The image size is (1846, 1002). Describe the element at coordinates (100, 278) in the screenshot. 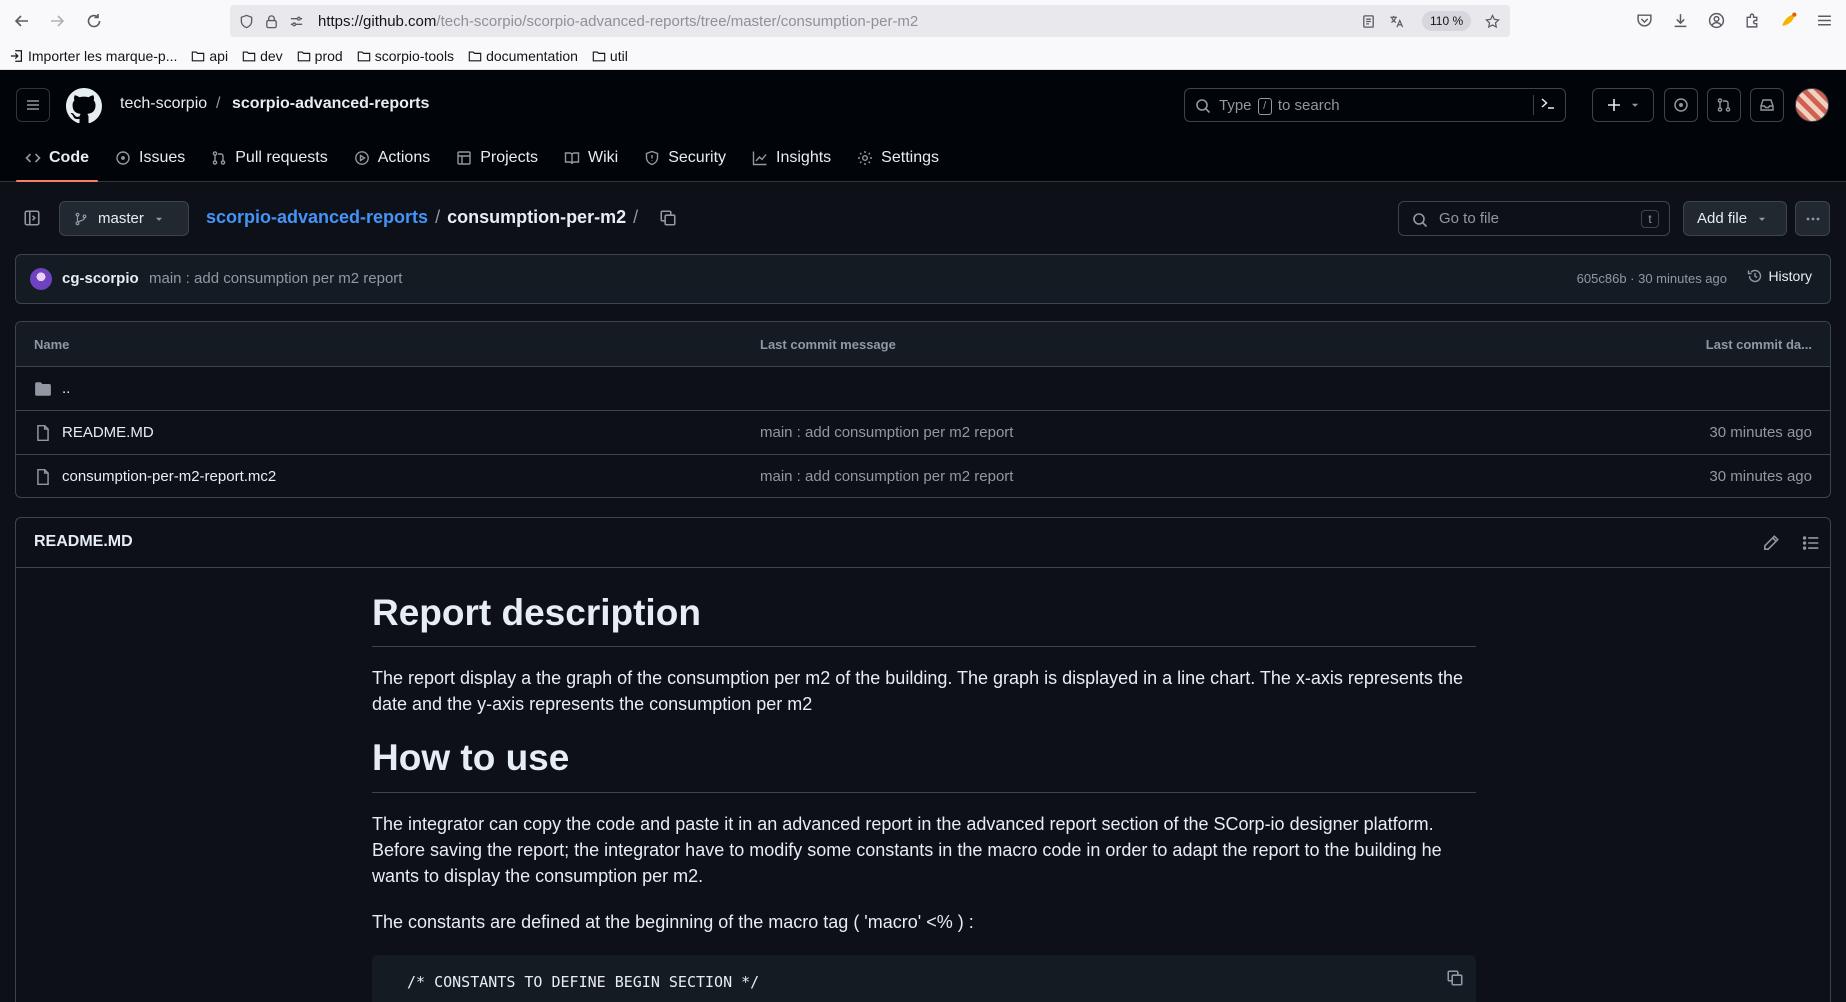

I see `commit-author-link: cg-scorpio` at that location.